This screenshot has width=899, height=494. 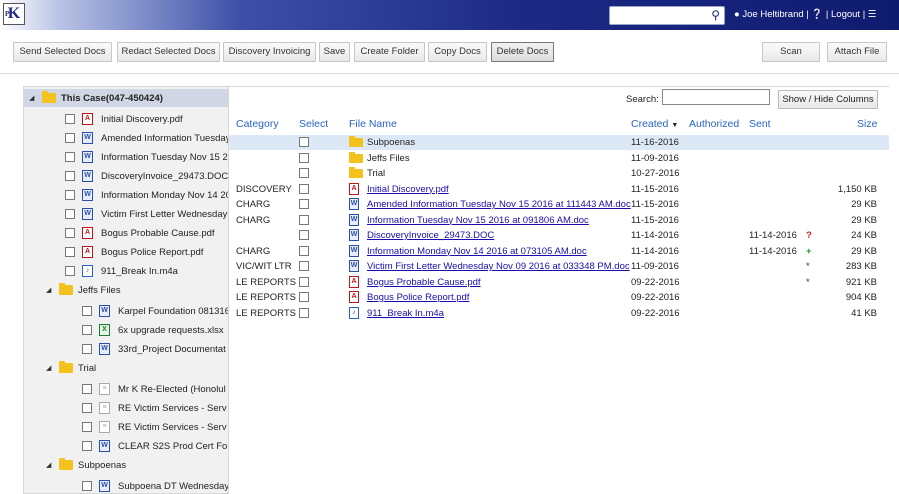 What do you see at coordinates (522, 52) in the screenshot?
I see `delete-docs-button: Delete Docs` at bounding box center [522, 52].